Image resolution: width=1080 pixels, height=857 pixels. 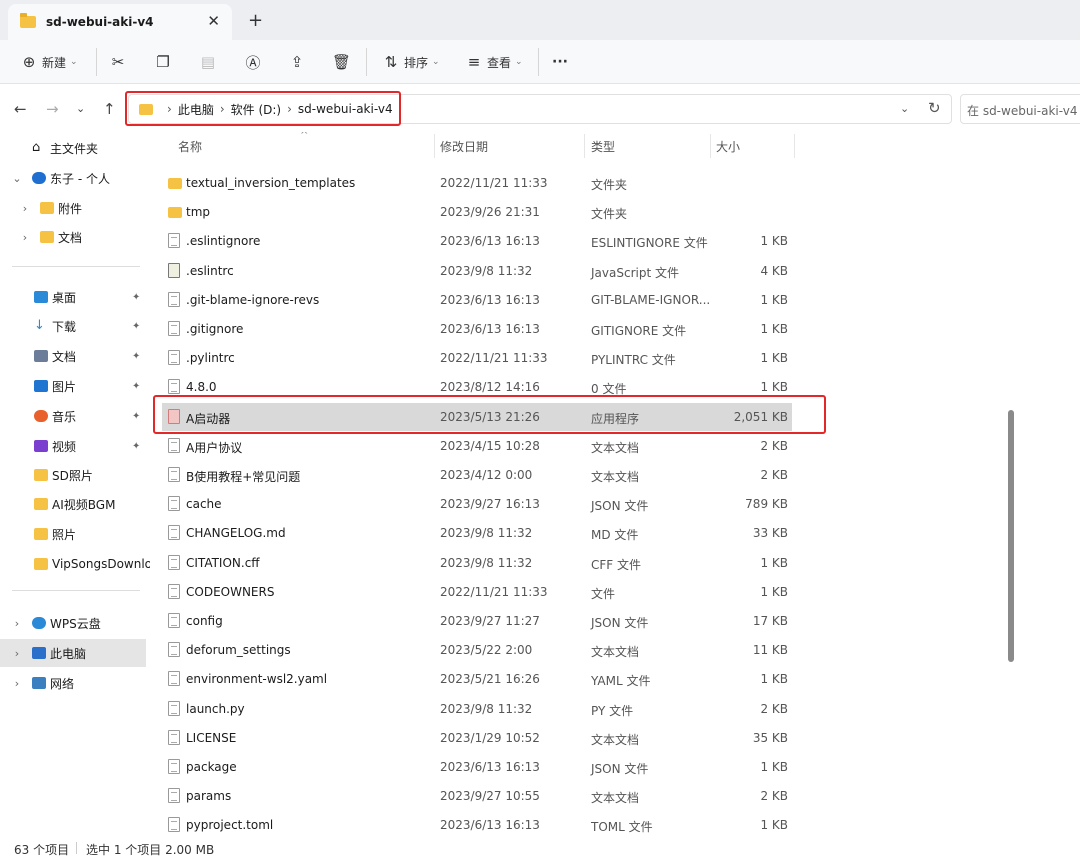 I want to click on rename-button: Ⓐ, so click(x=253, y=62).